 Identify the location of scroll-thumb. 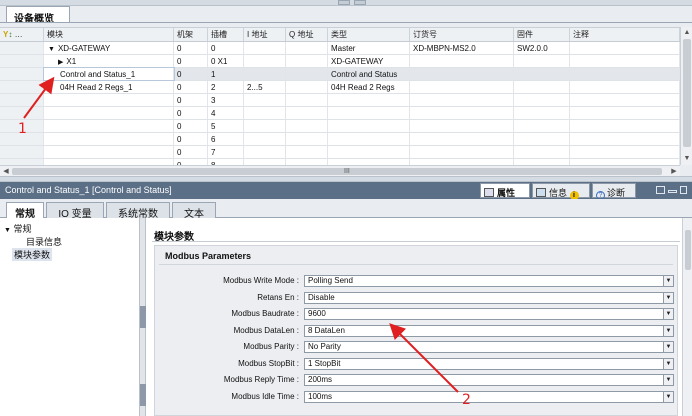
(687, 93).